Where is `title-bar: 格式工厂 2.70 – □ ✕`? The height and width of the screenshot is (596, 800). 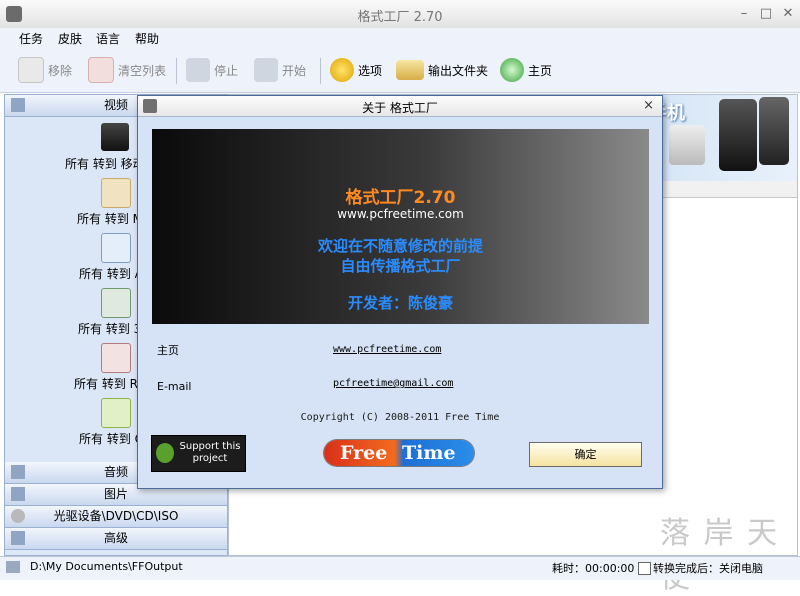
title-bar: 格式工厂 2.70 – □ ✕ is located at coordinates (400, 14).